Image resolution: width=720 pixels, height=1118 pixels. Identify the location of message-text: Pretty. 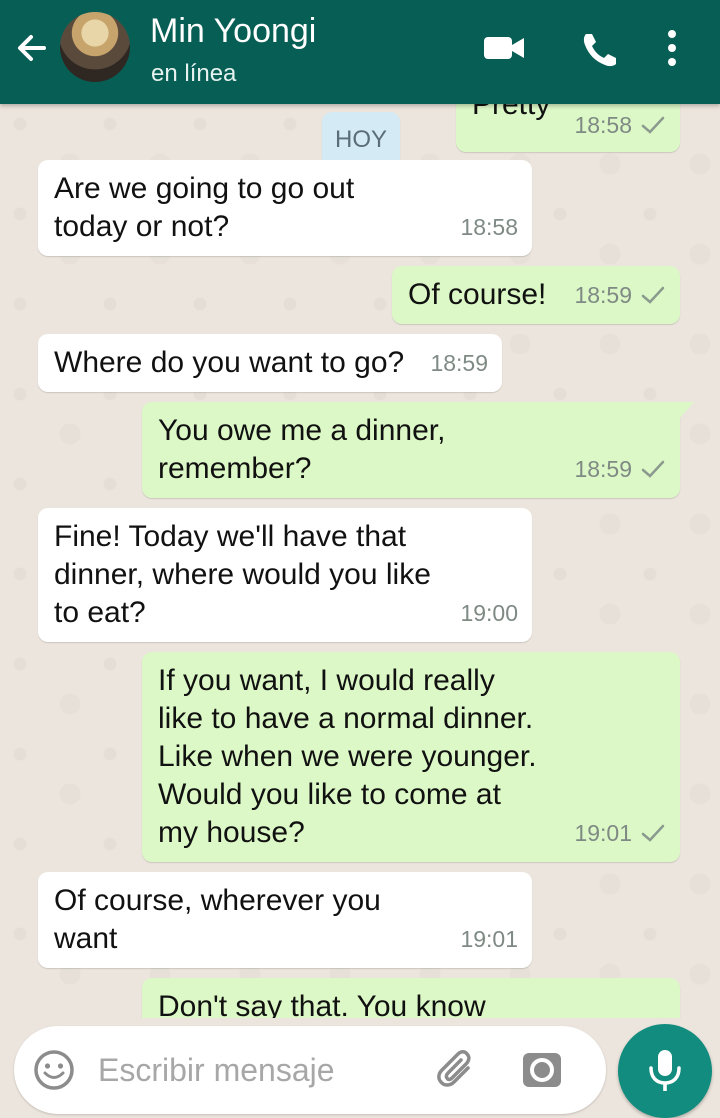
(511, 112).